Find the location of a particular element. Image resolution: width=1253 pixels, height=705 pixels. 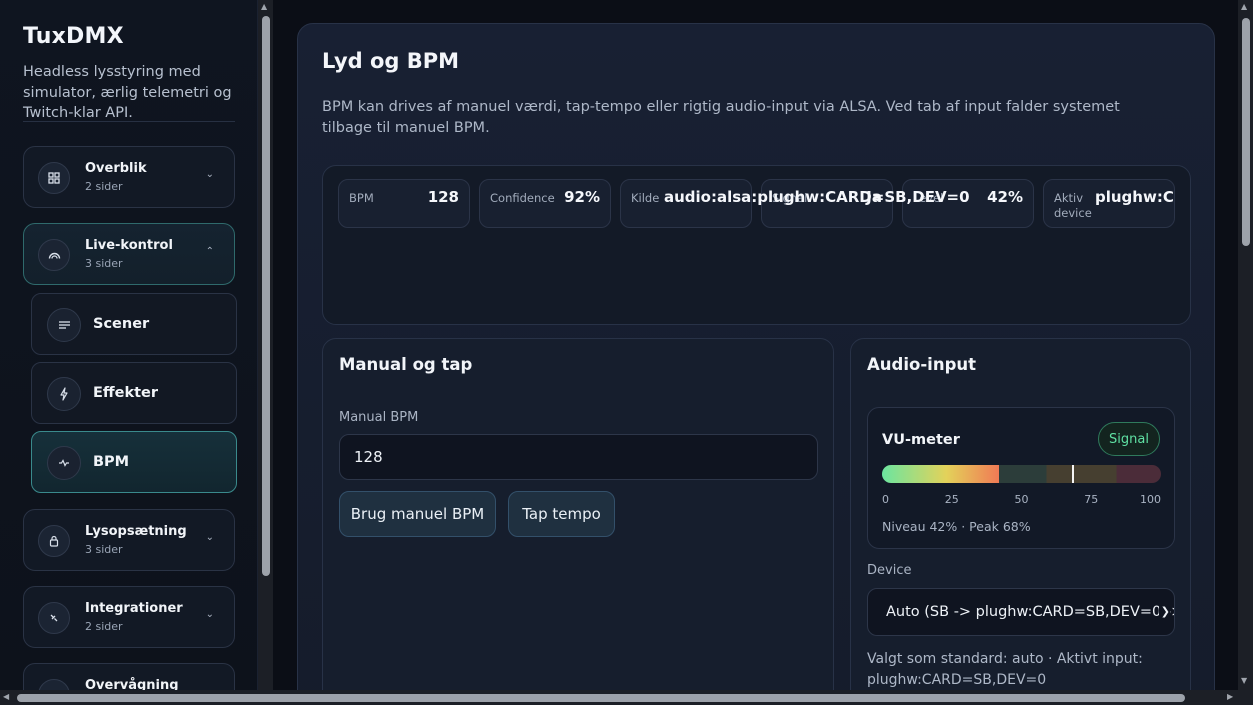

stat-label: Kilde is located at coordinates (645, 198).